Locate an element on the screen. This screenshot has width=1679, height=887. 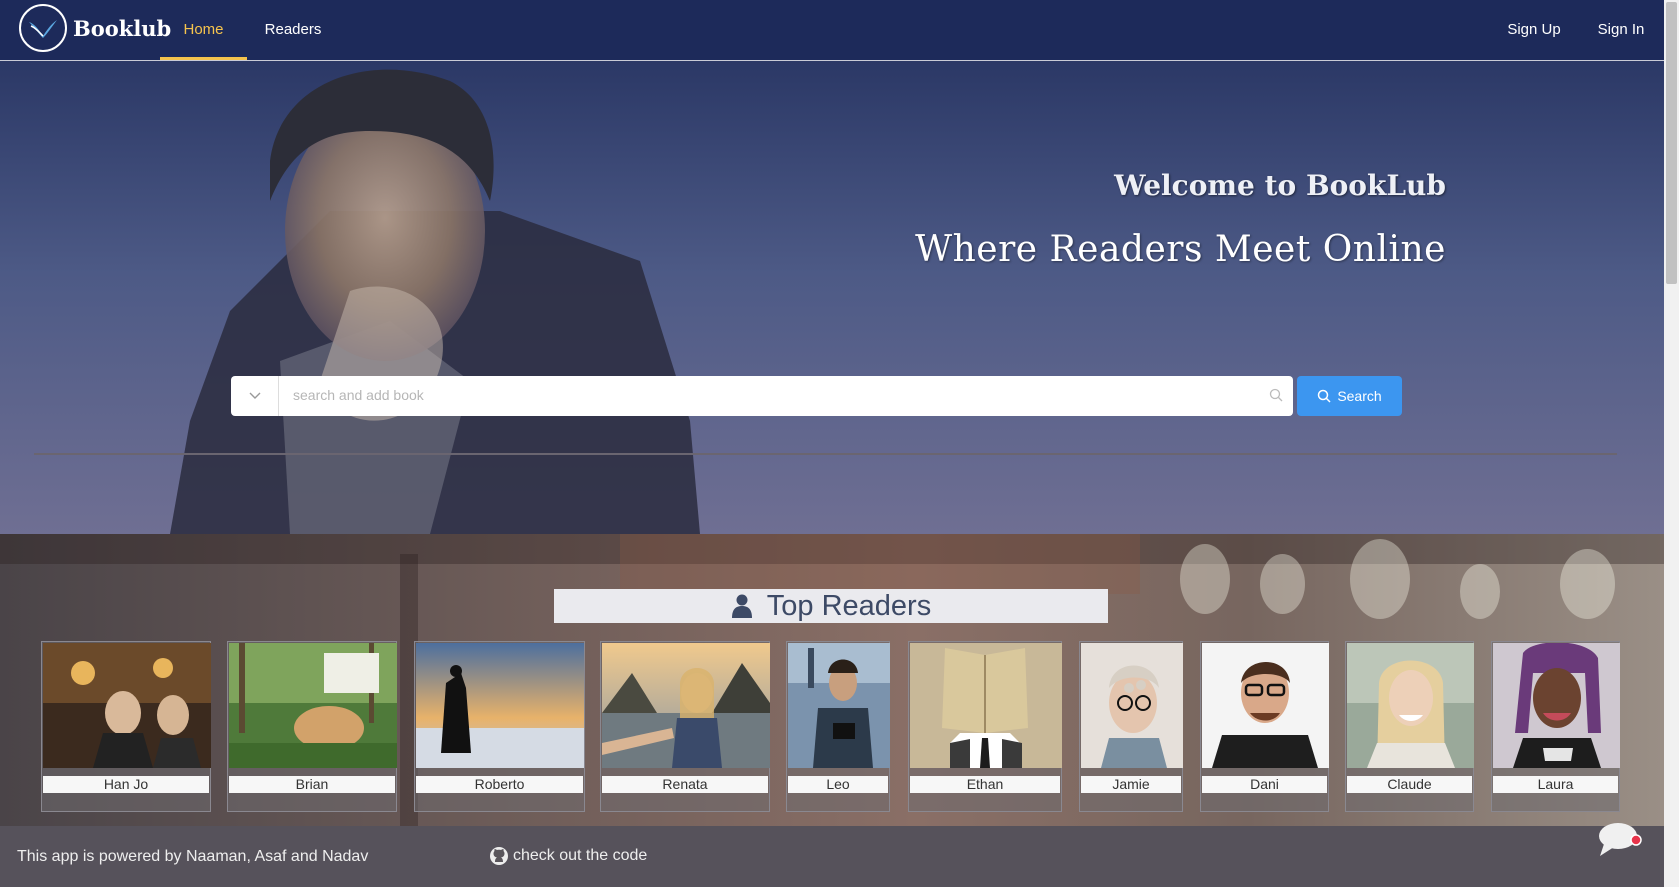
github-icon is located at coordinates (499, 856).